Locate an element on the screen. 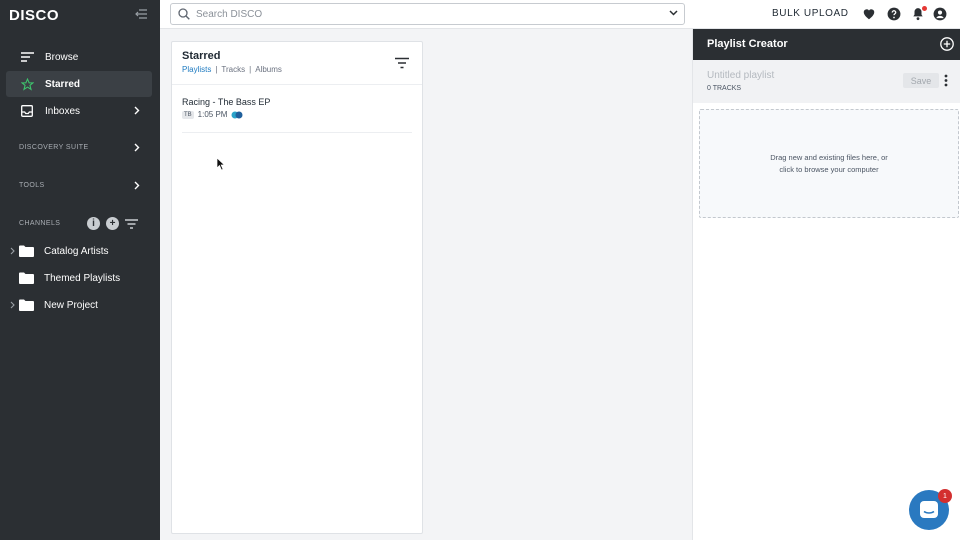  info-icon: i is located at coordinates (93, 223).